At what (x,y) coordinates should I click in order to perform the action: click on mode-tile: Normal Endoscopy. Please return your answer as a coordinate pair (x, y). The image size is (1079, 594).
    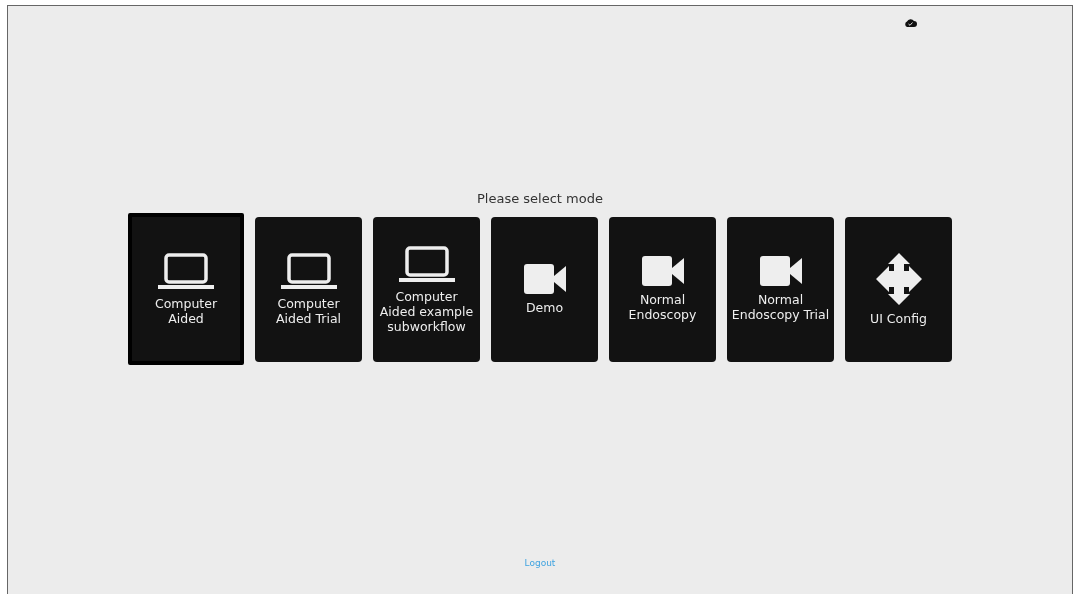
    Looking at the image, I should click on (662, 289).